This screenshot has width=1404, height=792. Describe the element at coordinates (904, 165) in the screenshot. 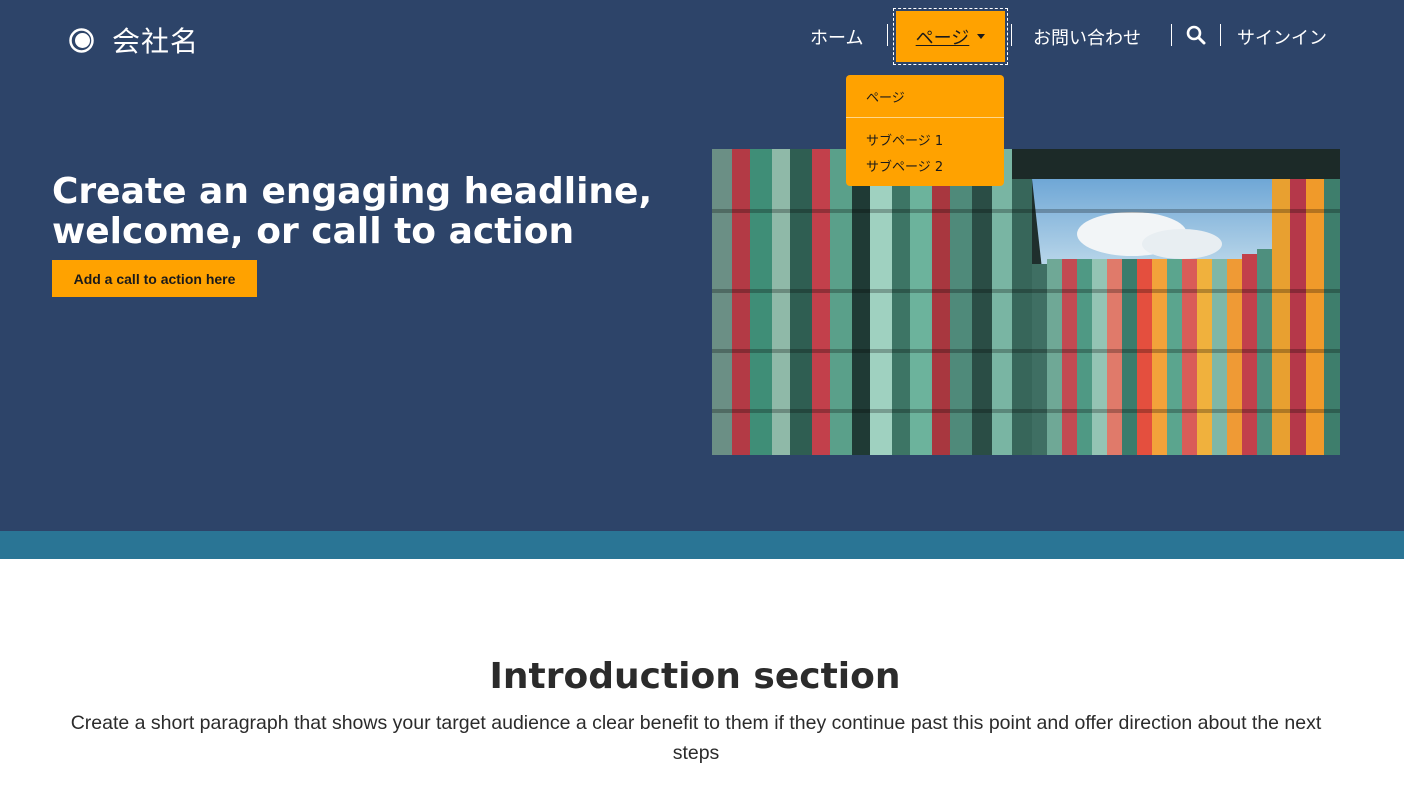

I see `dropdown-item-subpage-2: サブページ 2` at that location.